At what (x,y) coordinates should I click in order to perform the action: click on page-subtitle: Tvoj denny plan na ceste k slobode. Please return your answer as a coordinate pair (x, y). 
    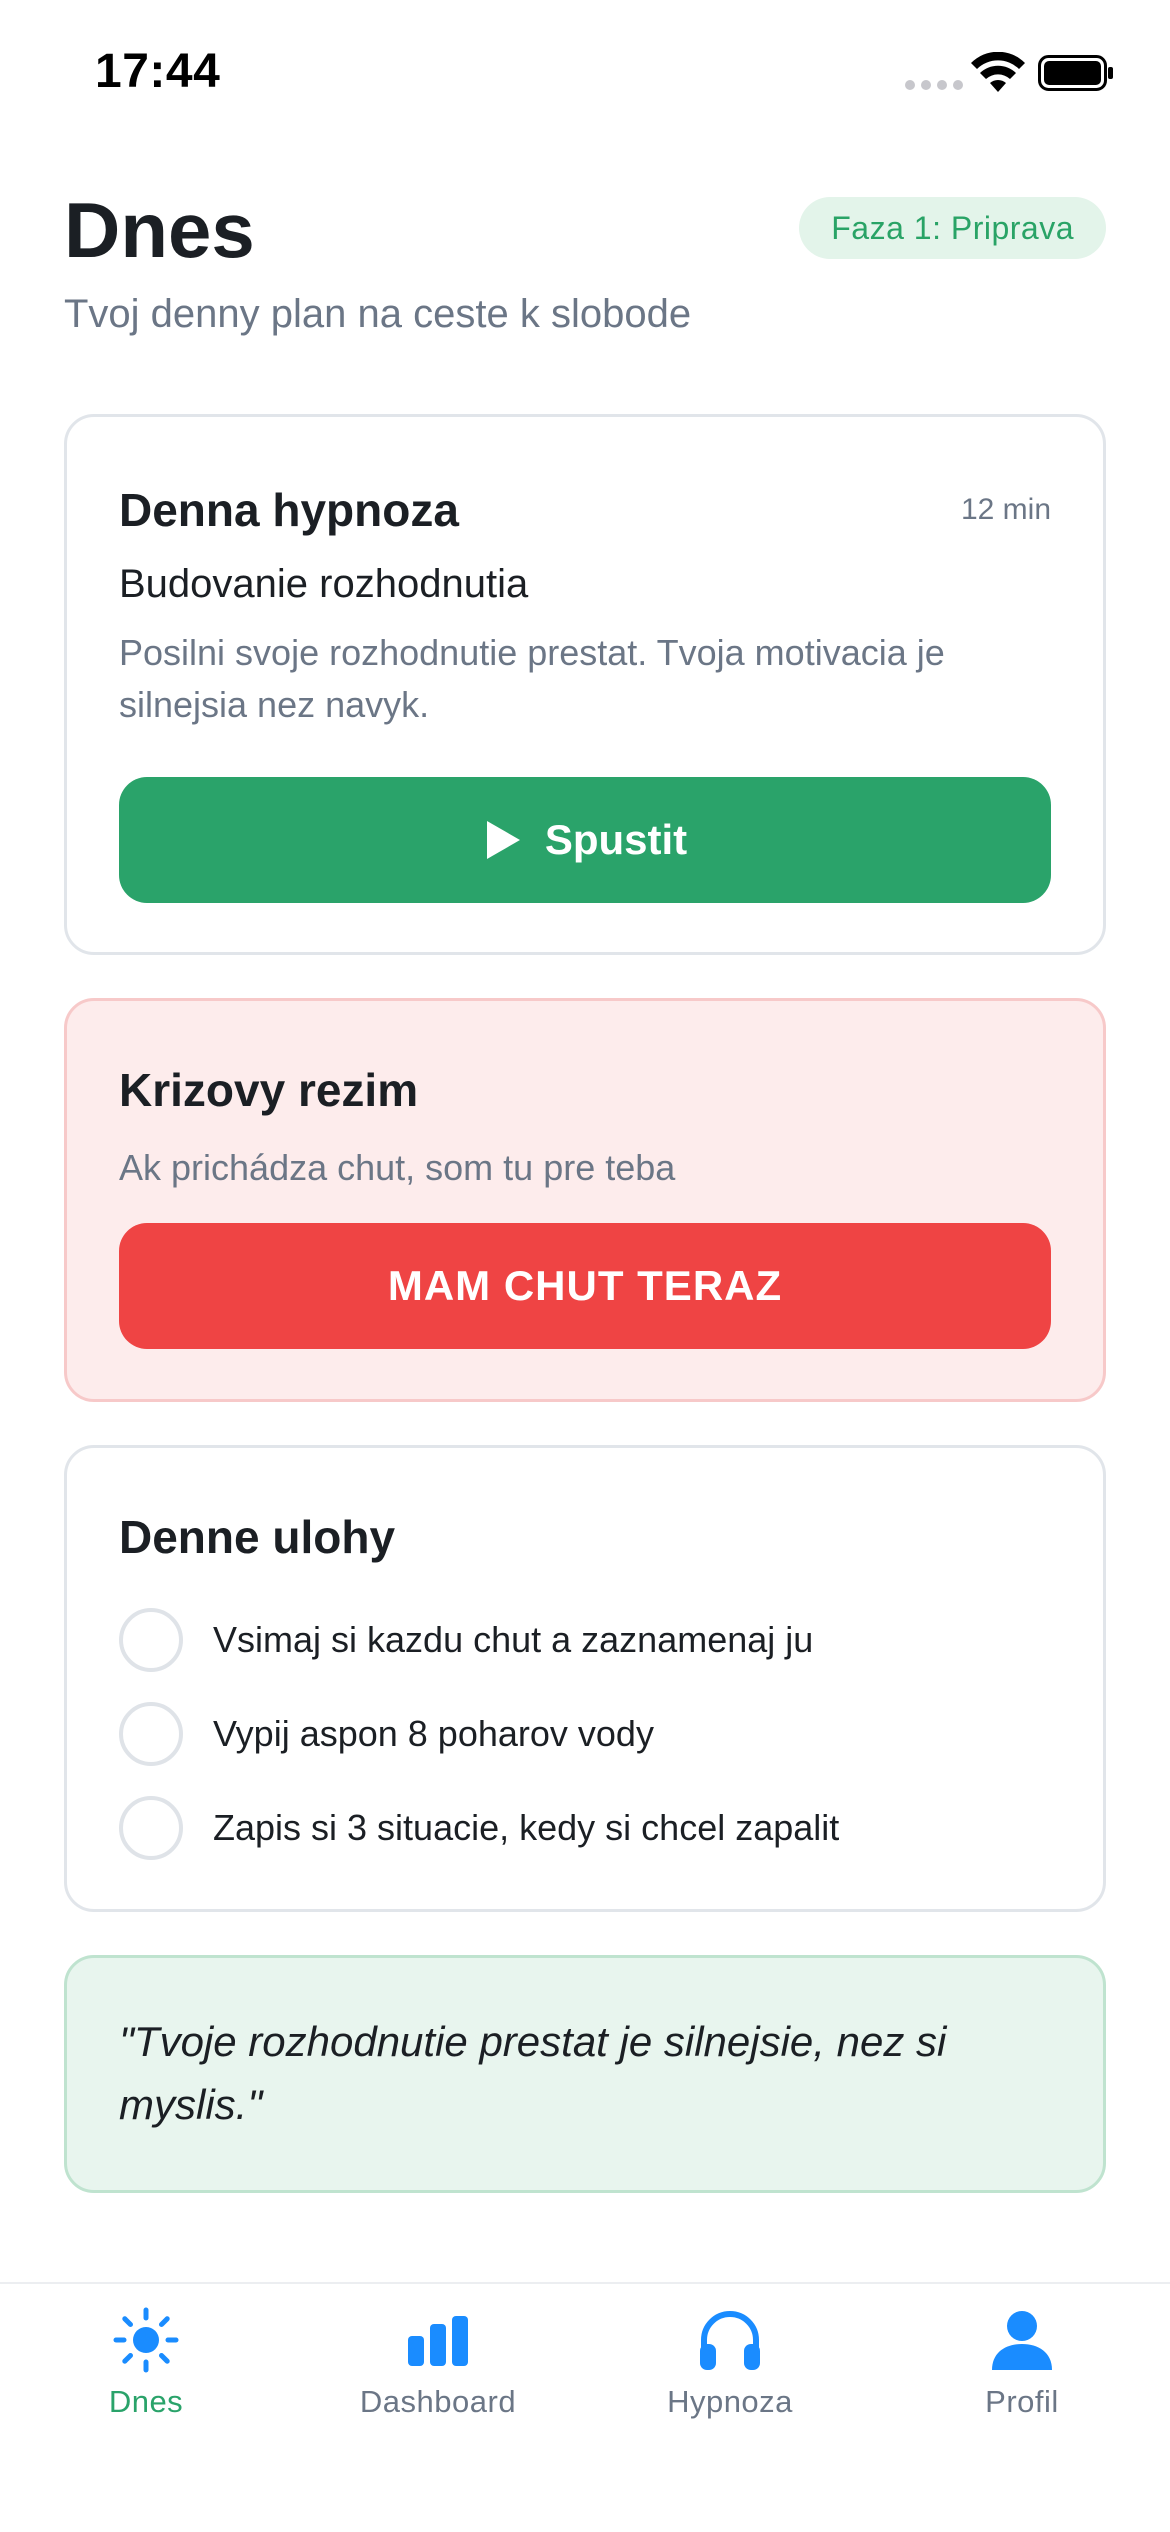
    Looking at the image, I should click on (378, 314).